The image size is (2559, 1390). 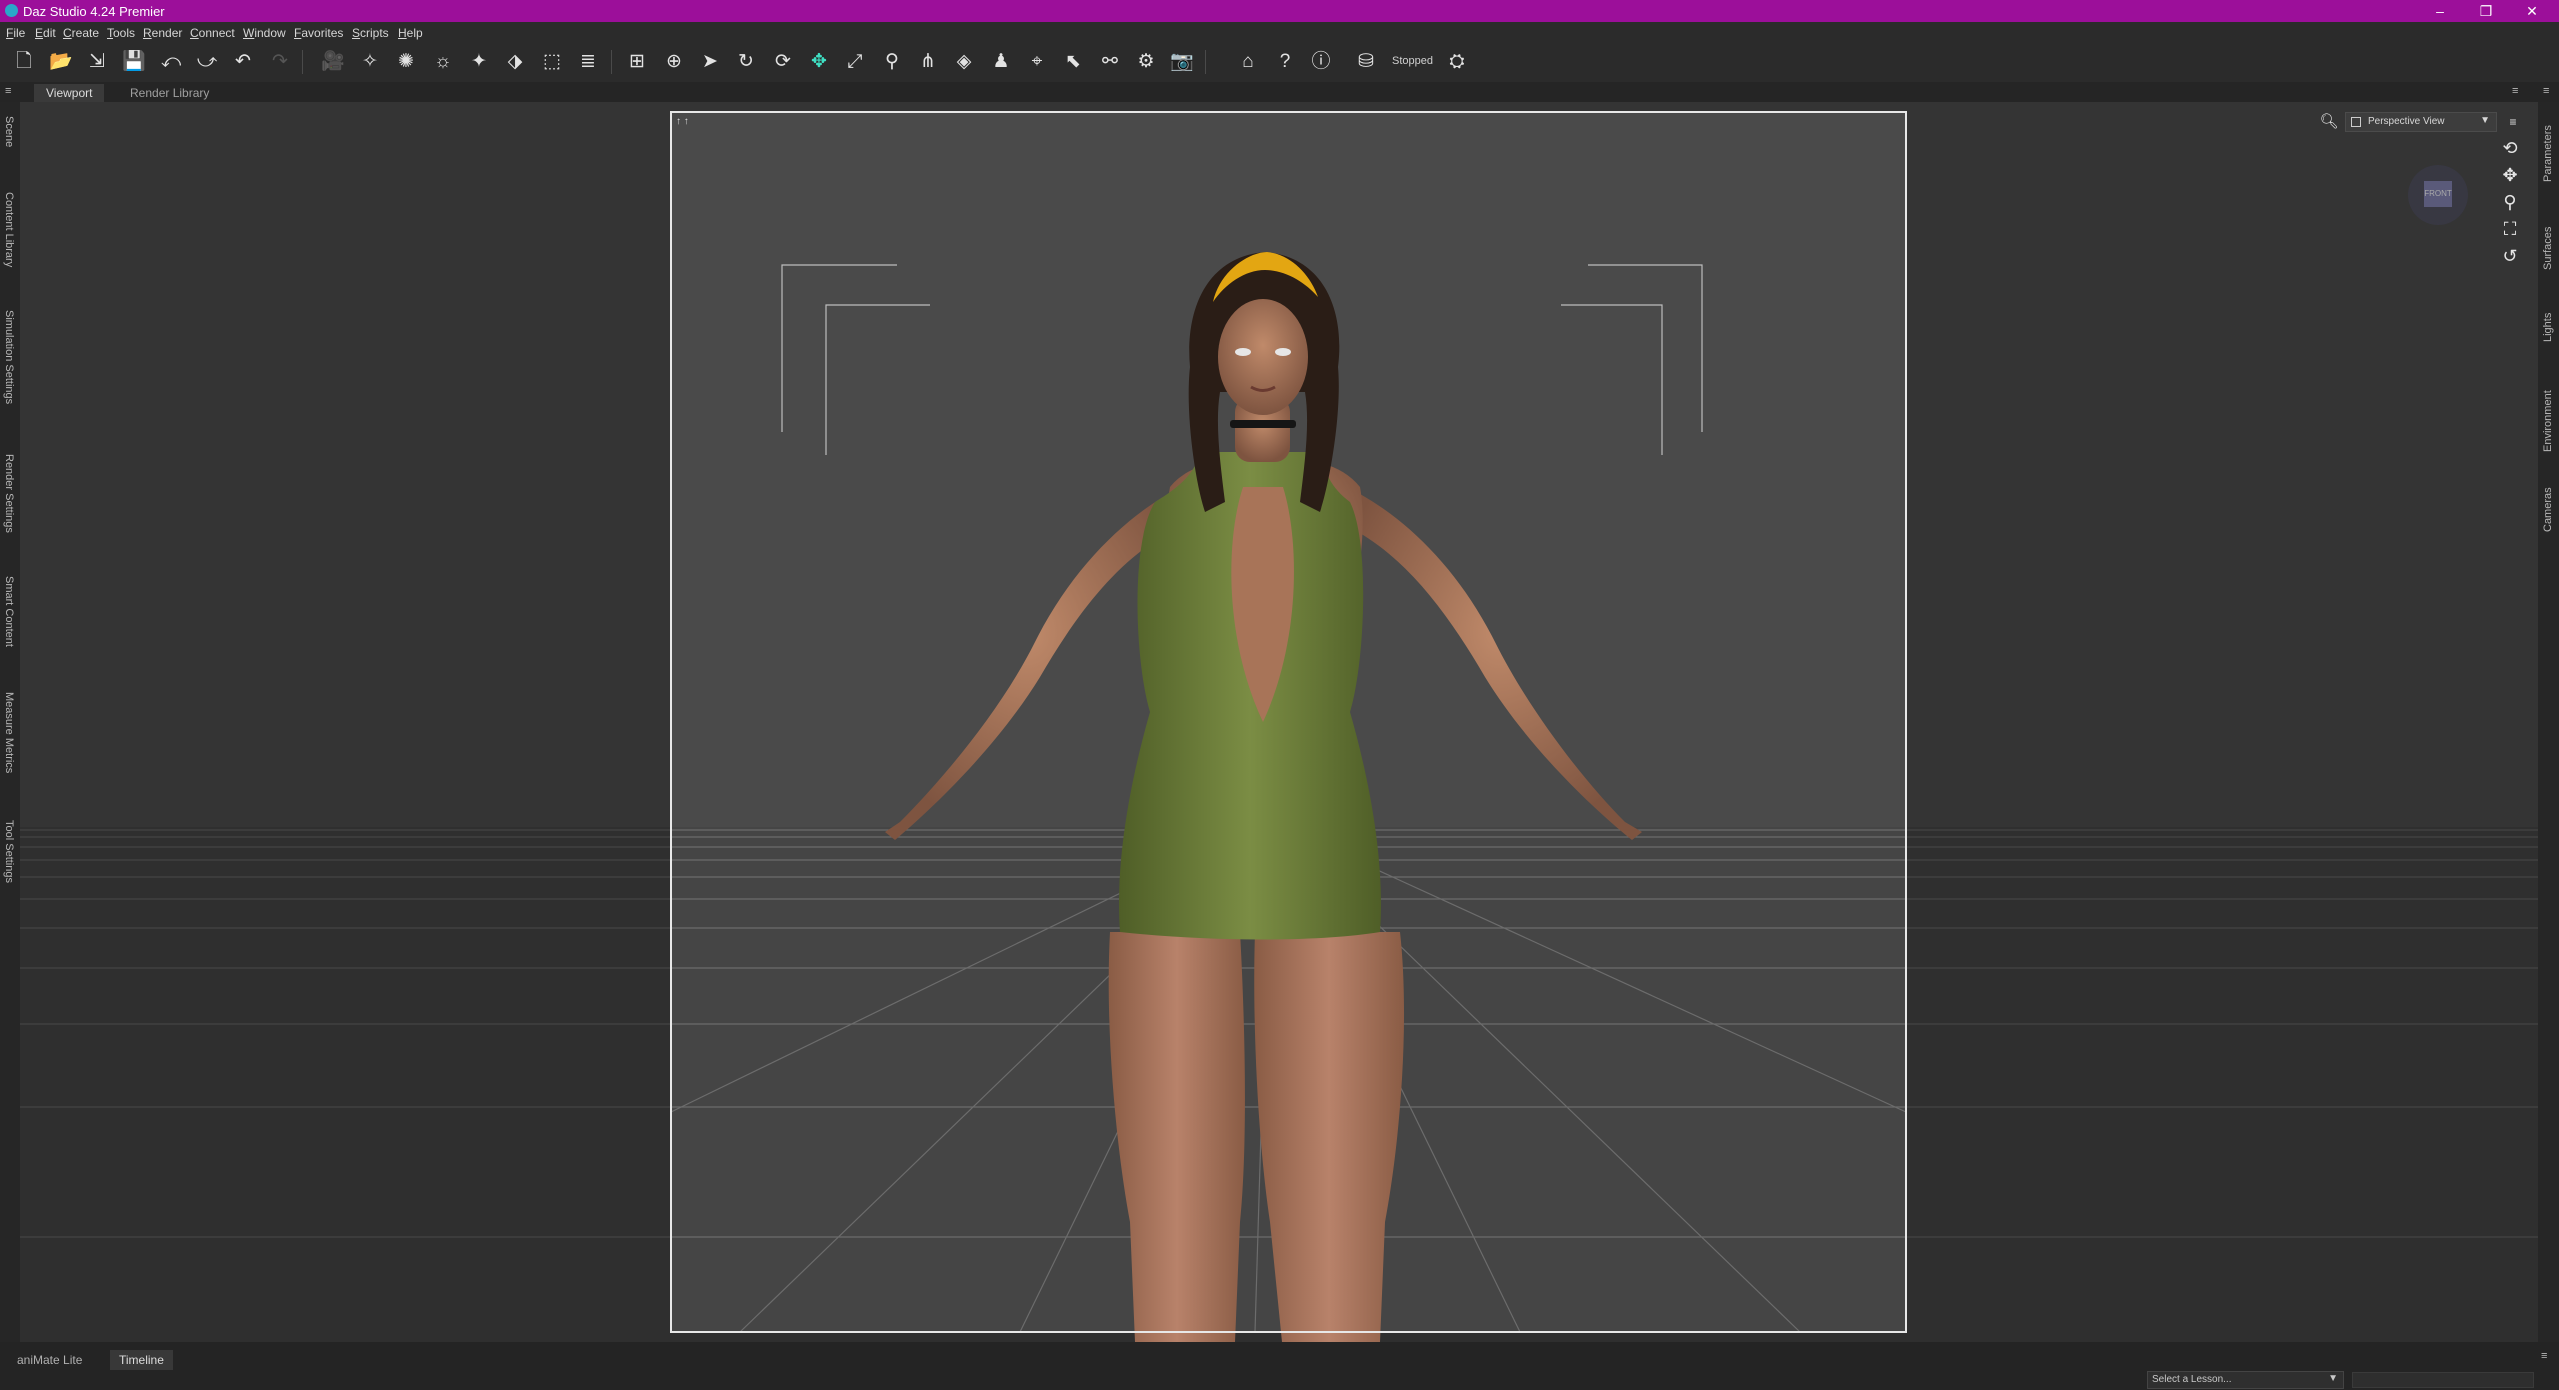 I want to click on face, so click(x=1263, y=357).